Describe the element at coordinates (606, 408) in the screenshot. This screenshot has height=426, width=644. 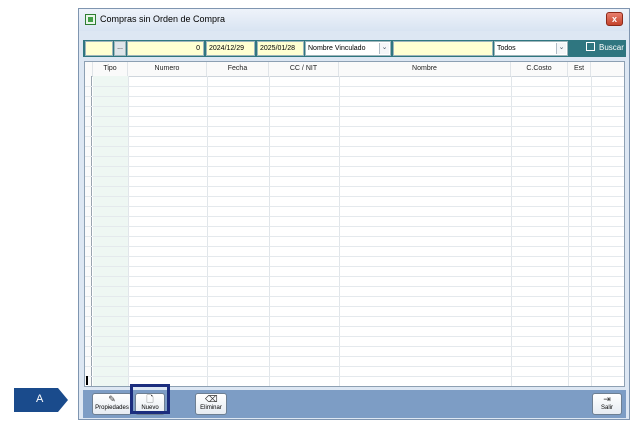
I see `salir-label: Salir` at that location.